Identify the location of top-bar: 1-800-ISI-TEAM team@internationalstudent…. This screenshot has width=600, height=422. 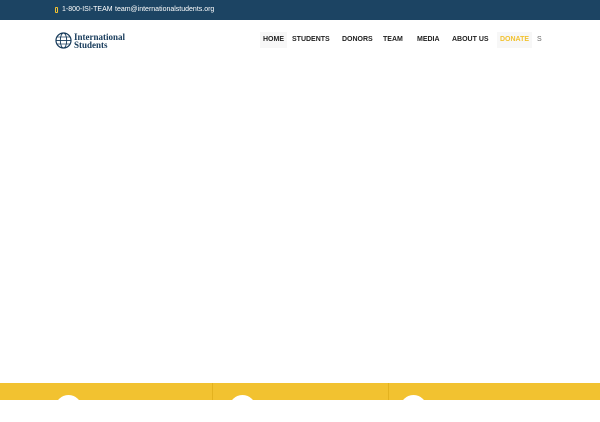
(300, 10).